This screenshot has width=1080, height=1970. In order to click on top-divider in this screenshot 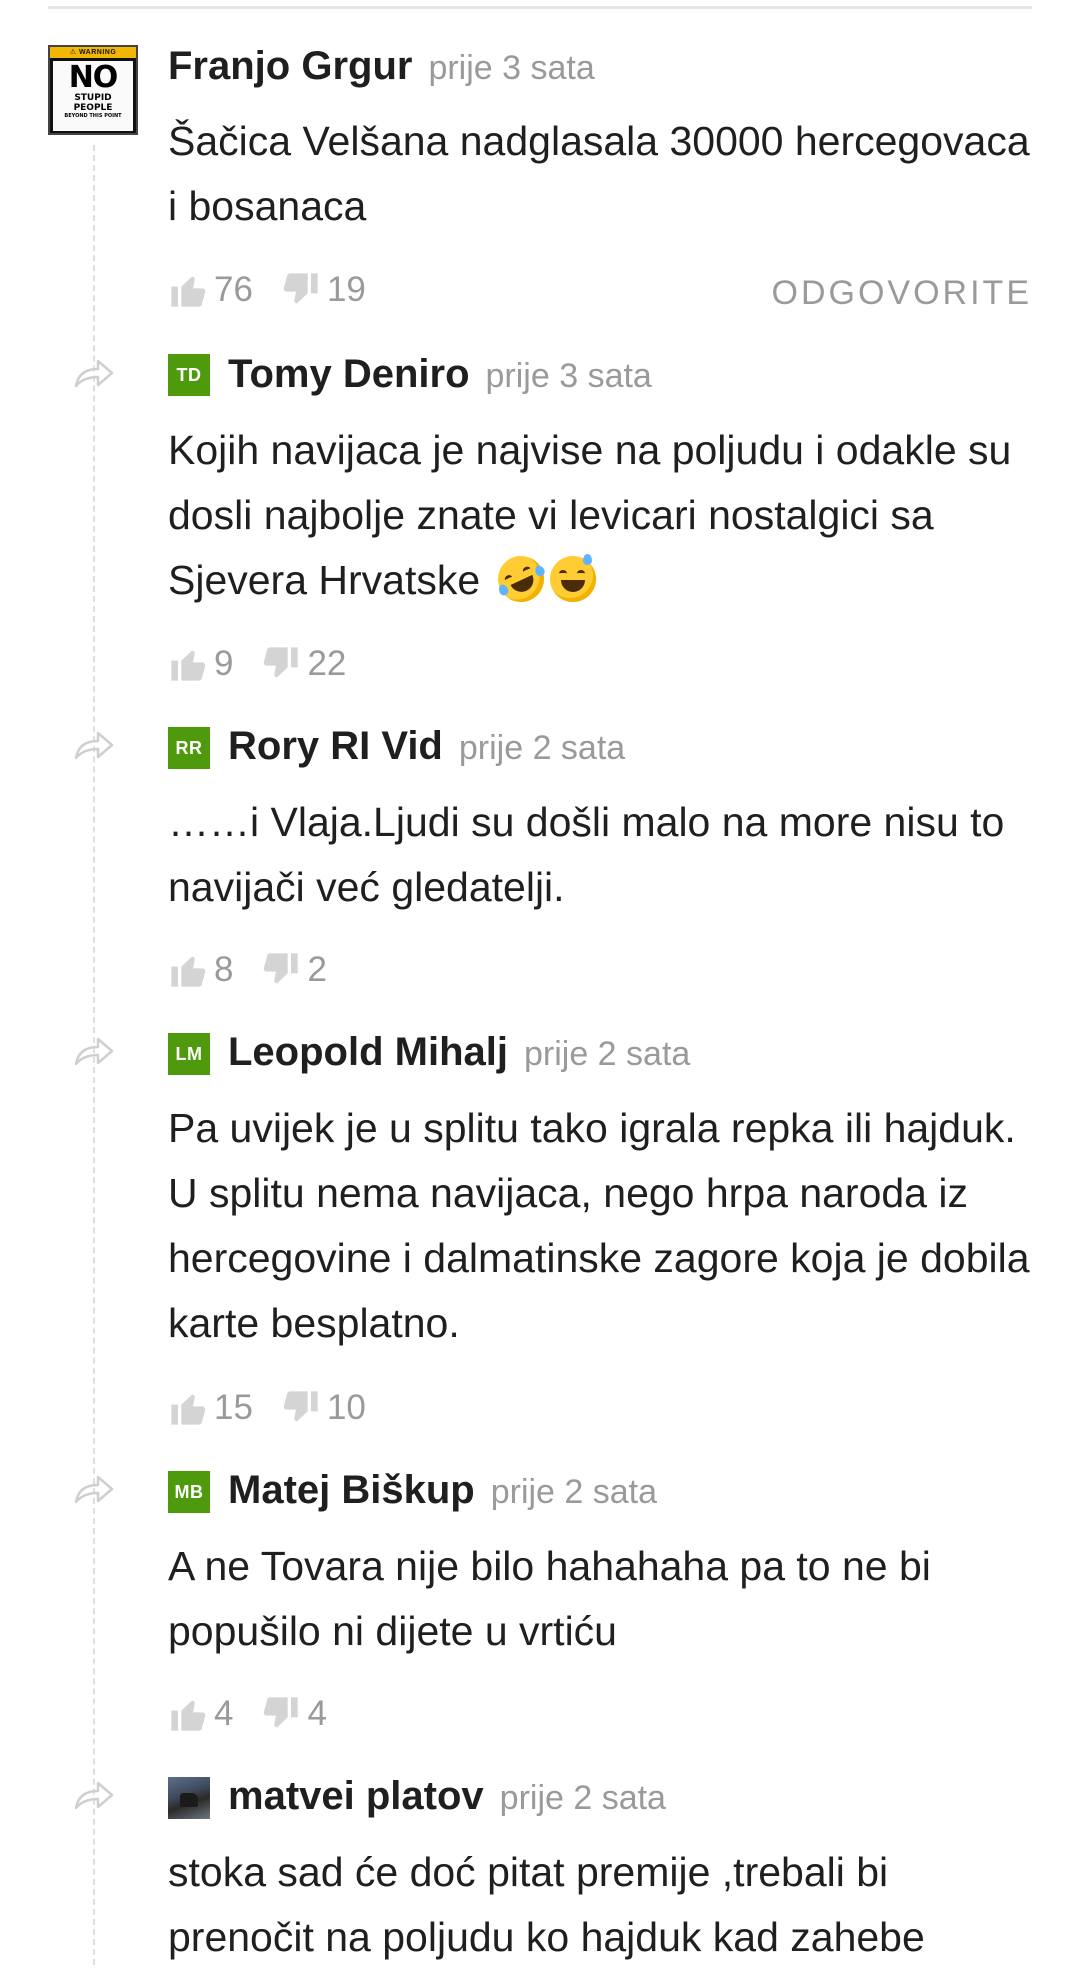, I will do `click(540, 7)`.